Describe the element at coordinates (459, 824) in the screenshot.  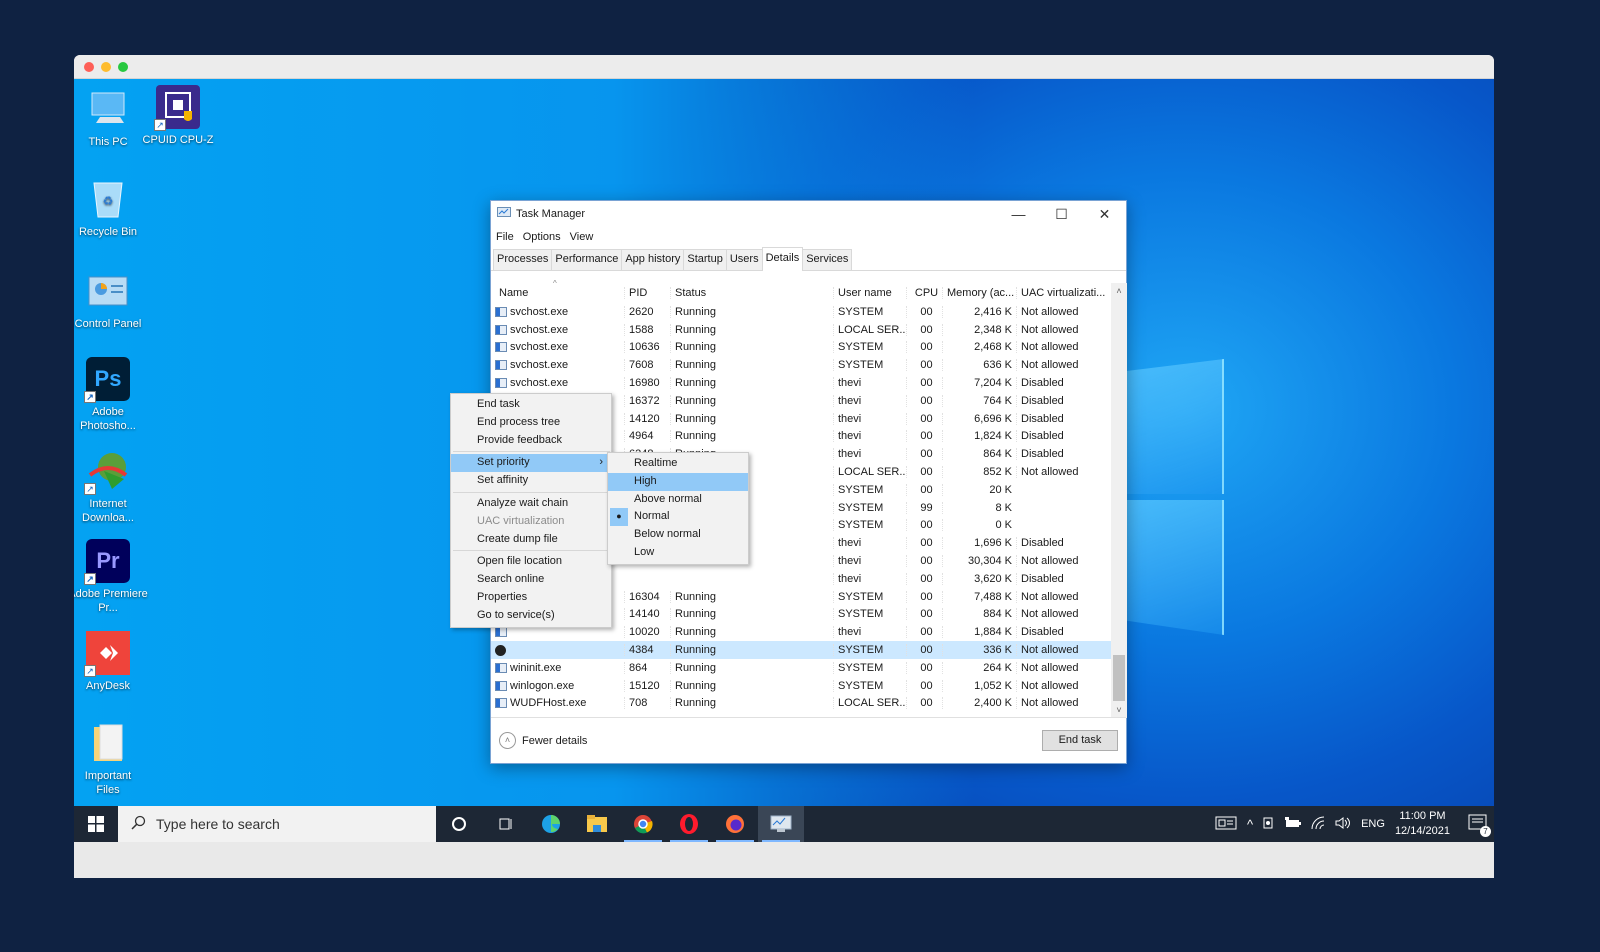
I see `cortana-icon` at that location.